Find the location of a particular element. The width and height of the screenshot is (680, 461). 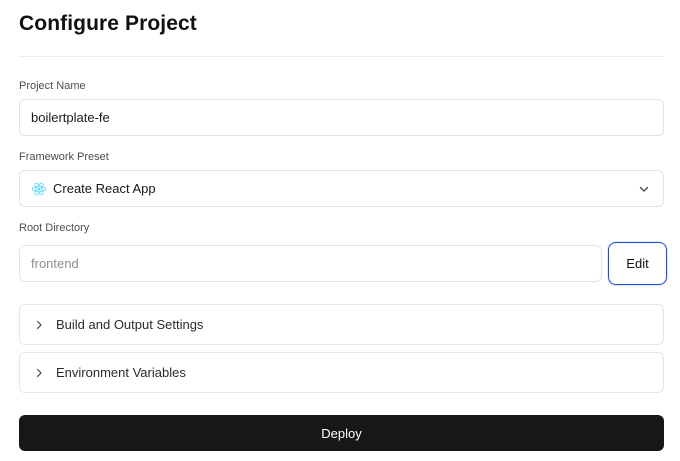

react-icon is located at coordinates (39, 188).